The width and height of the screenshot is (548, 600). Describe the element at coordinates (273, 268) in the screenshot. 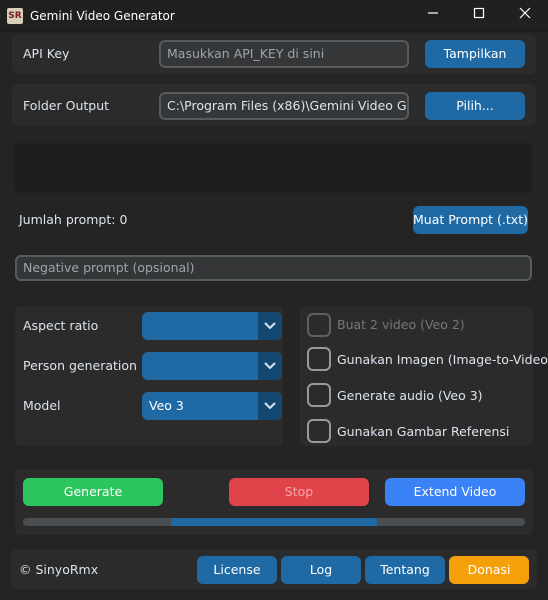

I see `negative-prompt-input: Negative prompt (opsional)` at that location.